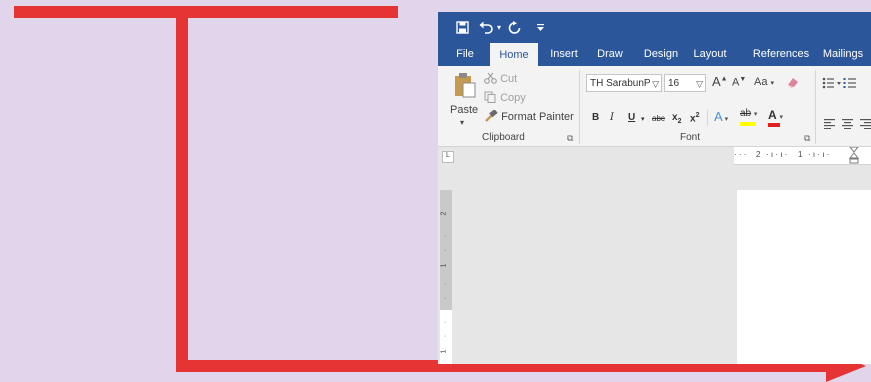 This screenshot has height=382, width=871. Describe the element at coordinates (448, 157) in the screenshot. I see `tab-selector: L` at that location.